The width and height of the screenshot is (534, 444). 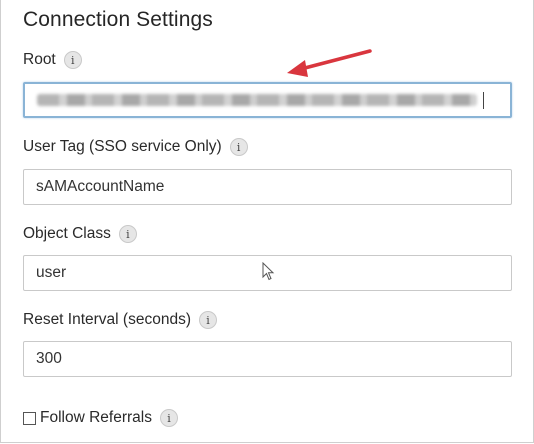 I want to click on reset-interval-label: Reset Interval (seconds) i, so click(x=120, y=320).